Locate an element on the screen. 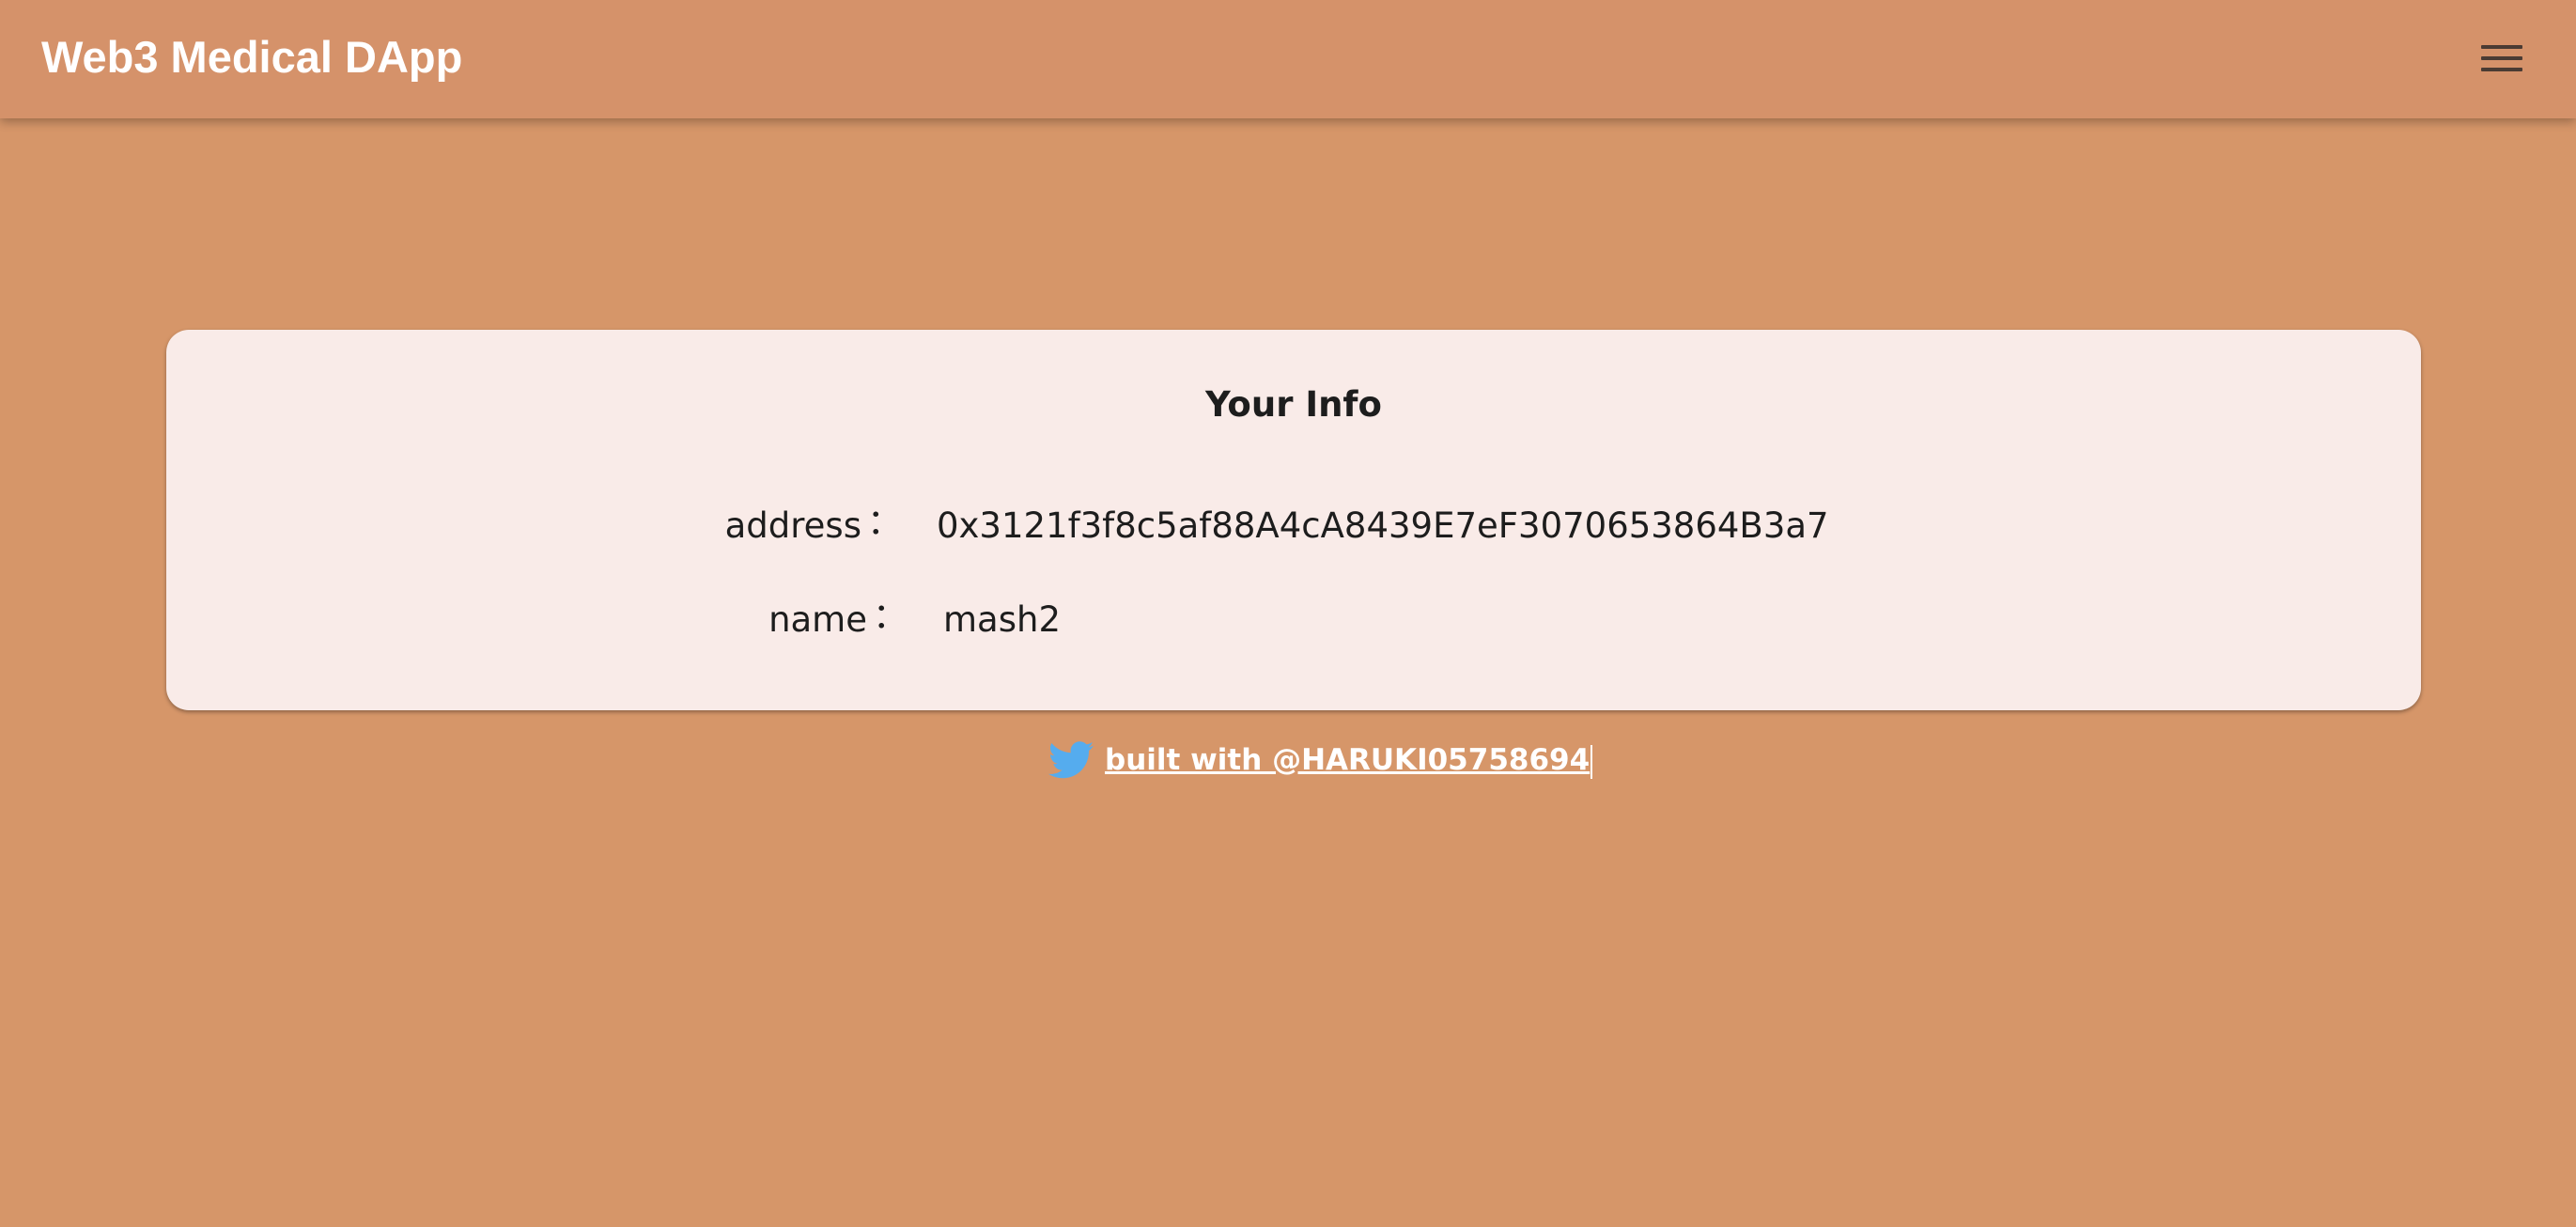 The height and width of the screenshot is (1227, 2576). menu-icon is located at coordinates (2502, 59).